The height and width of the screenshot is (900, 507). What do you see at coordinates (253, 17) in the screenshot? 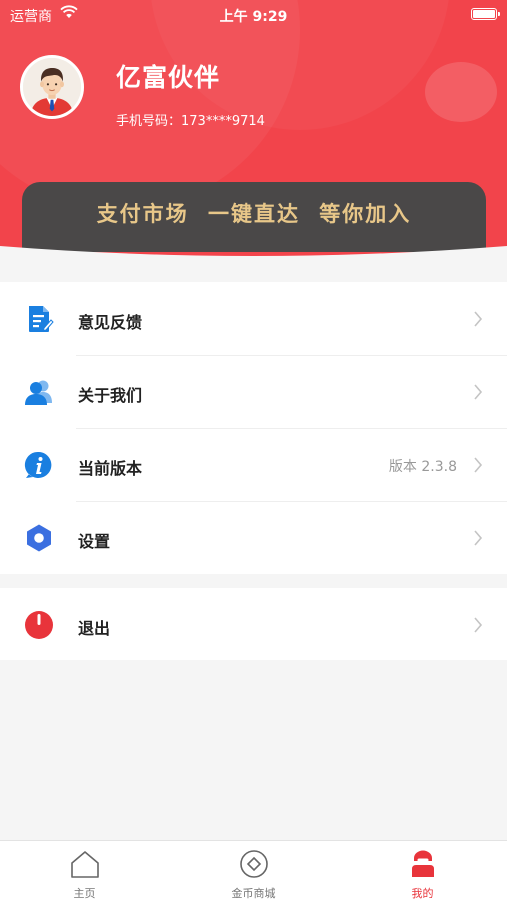
I see `status-time: 上午 9:29` at bounding box center [253, 17].